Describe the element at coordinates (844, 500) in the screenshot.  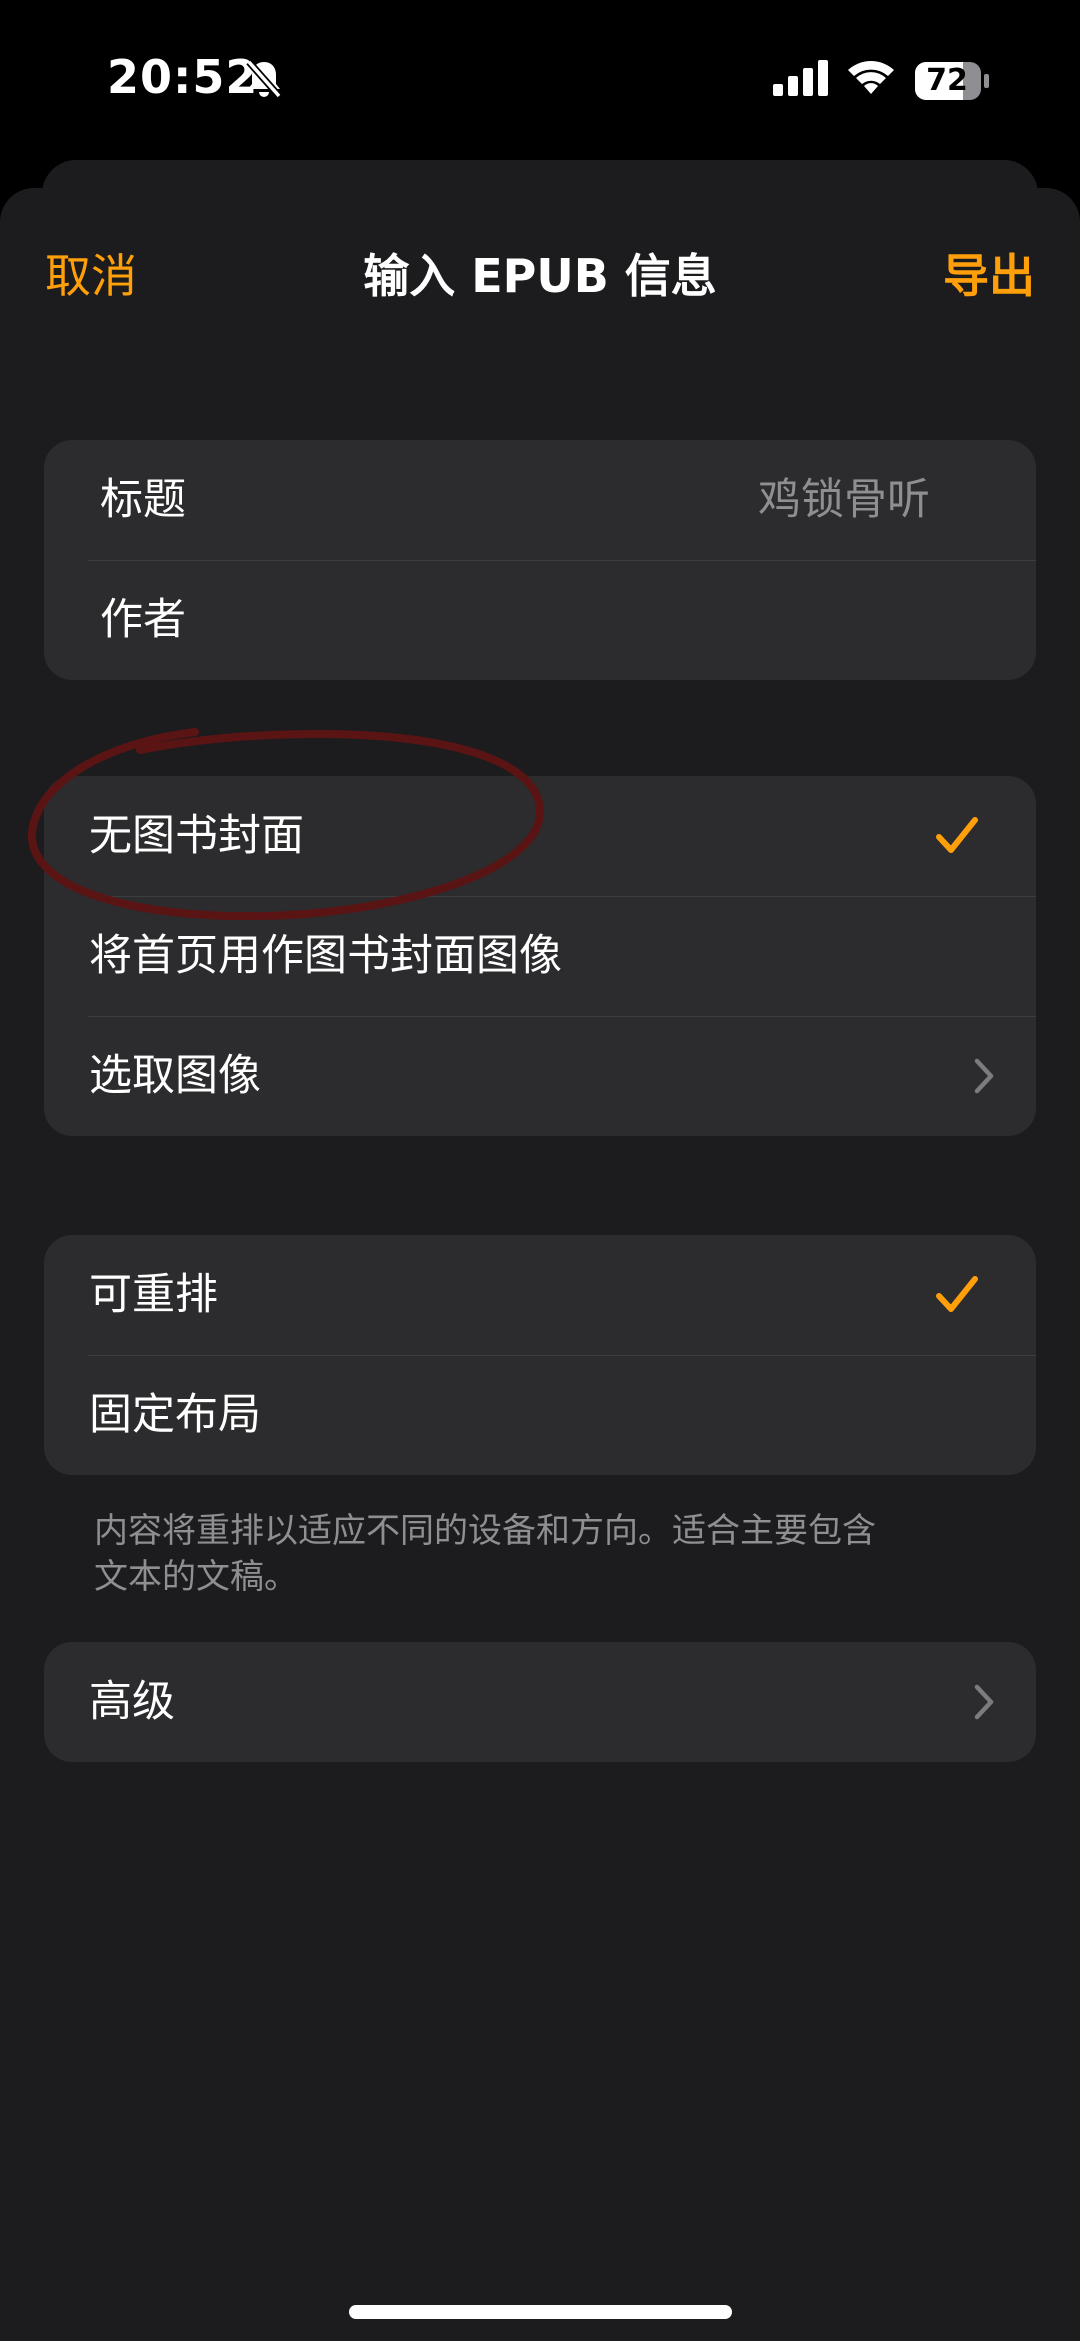
I see `title-value: 鸡锁骨听` at that location.